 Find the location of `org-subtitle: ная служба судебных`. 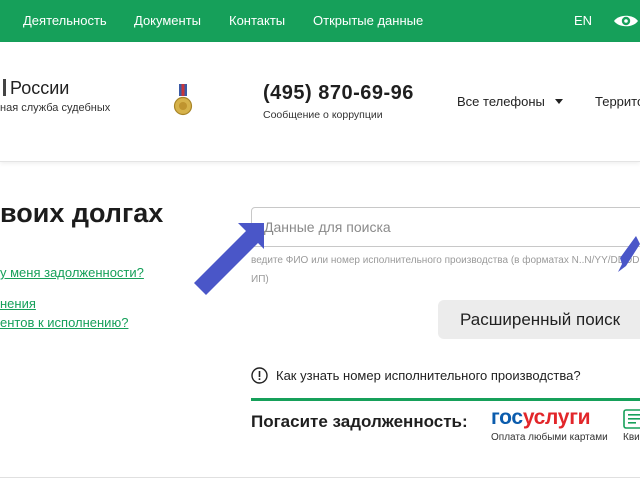

org-subtitle: ная служба судебных is located at coordinates (55, 108).